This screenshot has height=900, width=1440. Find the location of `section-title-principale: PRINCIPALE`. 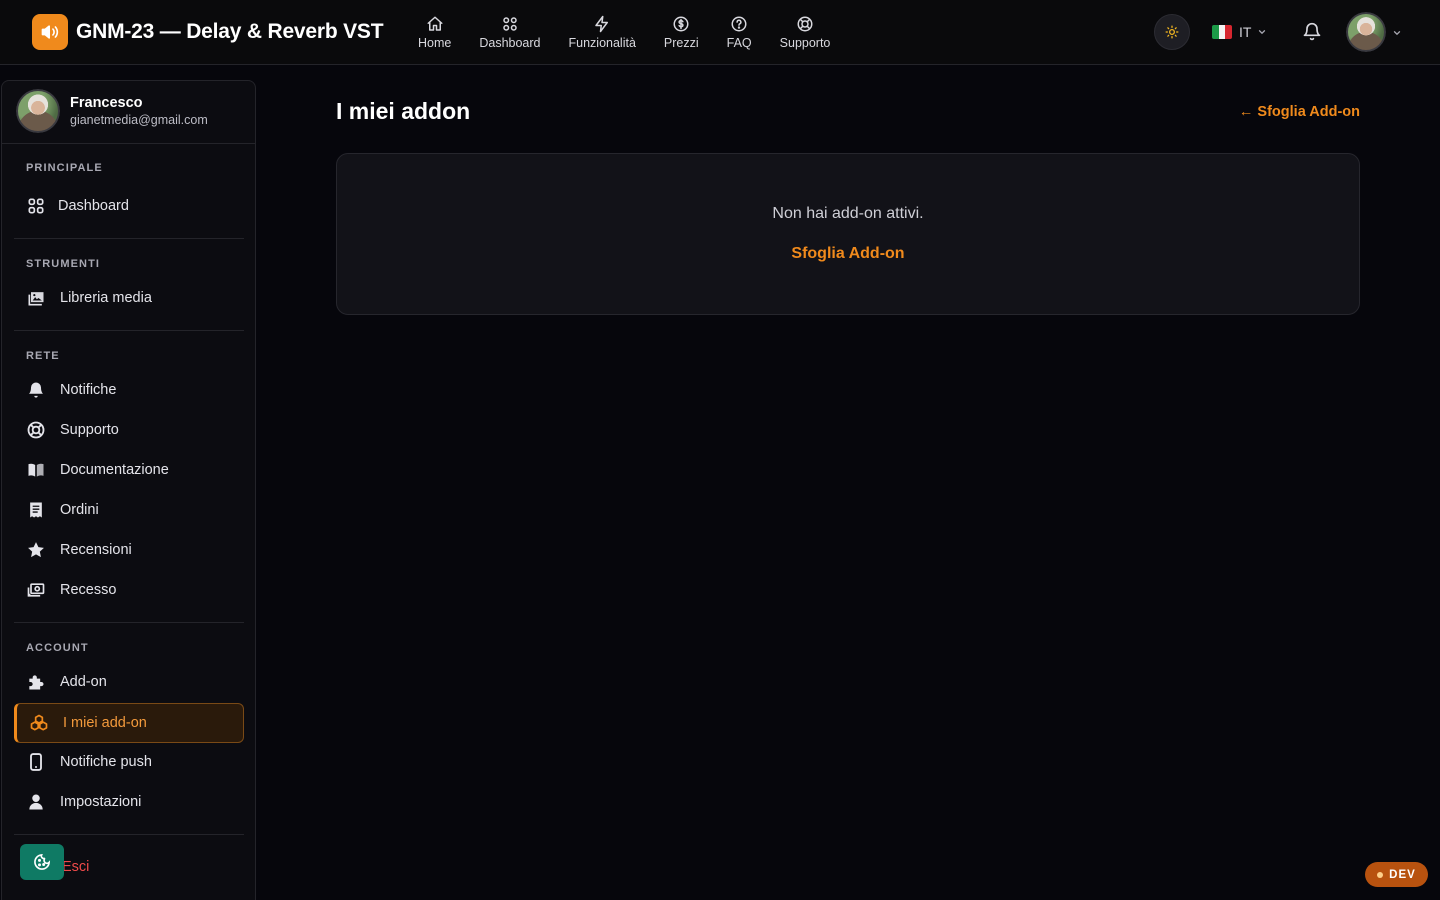

section-title-principale: PRINCIPALE is located at coordinates (64, 168).